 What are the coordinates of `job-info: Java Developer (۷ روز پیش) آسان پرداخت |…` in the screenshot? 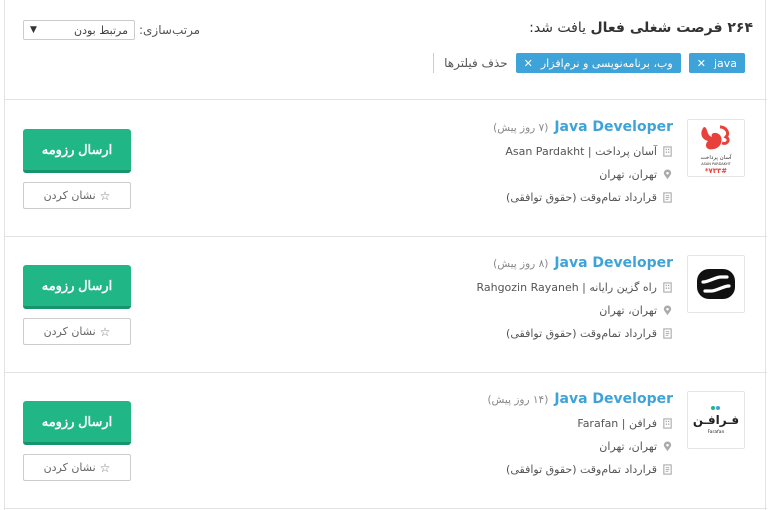 It's located at (523, 161).